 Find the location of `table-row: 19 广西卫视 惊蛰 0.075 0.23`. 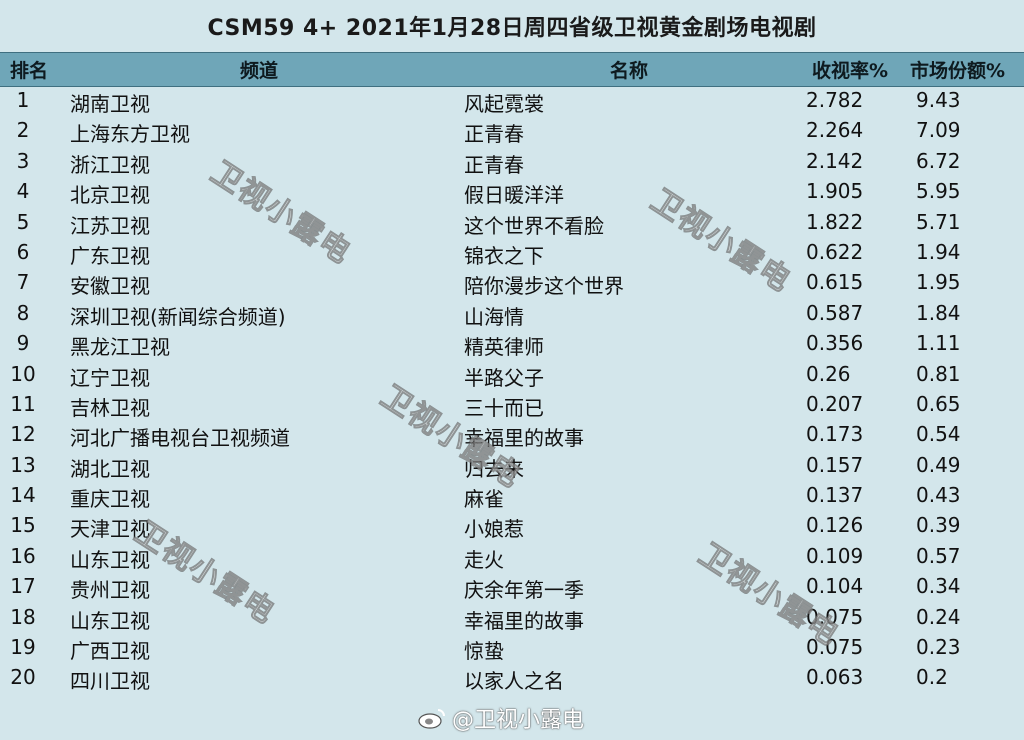

table-row: 19 广西卫视 惊蛰 0.075 0.23 is located at coordinates (512, 648).